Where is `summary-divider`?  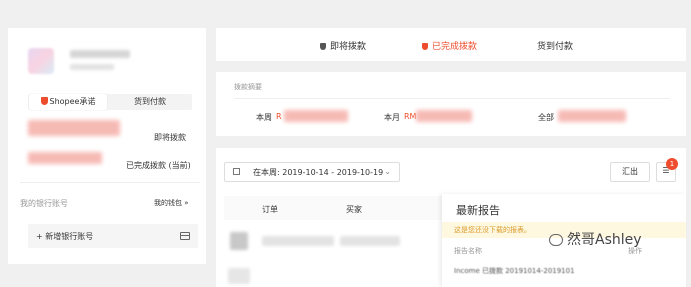
summary-divider is located at coordinates (452, 98).